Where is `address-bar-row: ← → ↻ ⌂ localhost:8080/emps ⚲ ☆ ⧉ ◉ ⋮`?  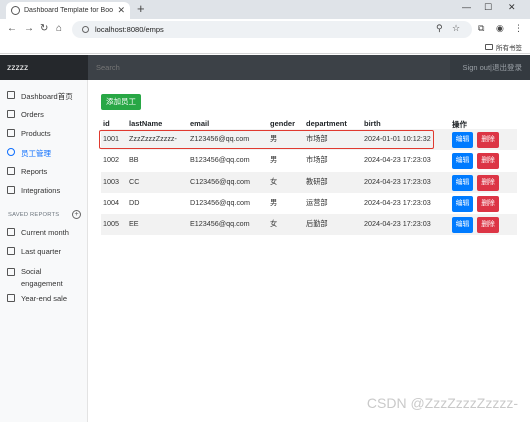 address-bar-row: ← → ↻ ⌂ localhost:8080/emps ⚲ ☆ ⧉ ◉ ⋮ is located at coordinates (265, 29).